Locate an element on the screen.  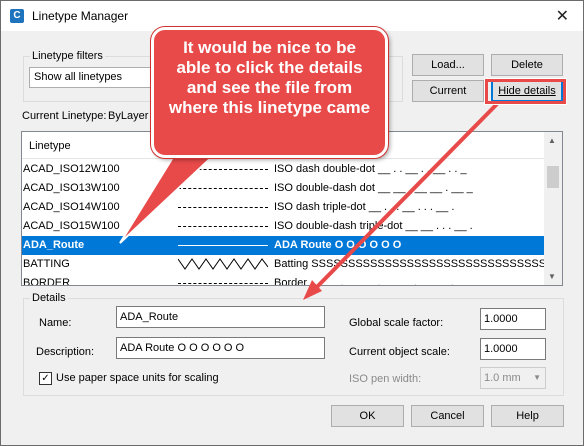
scroll-thumb is located at coordinates (553, 177).